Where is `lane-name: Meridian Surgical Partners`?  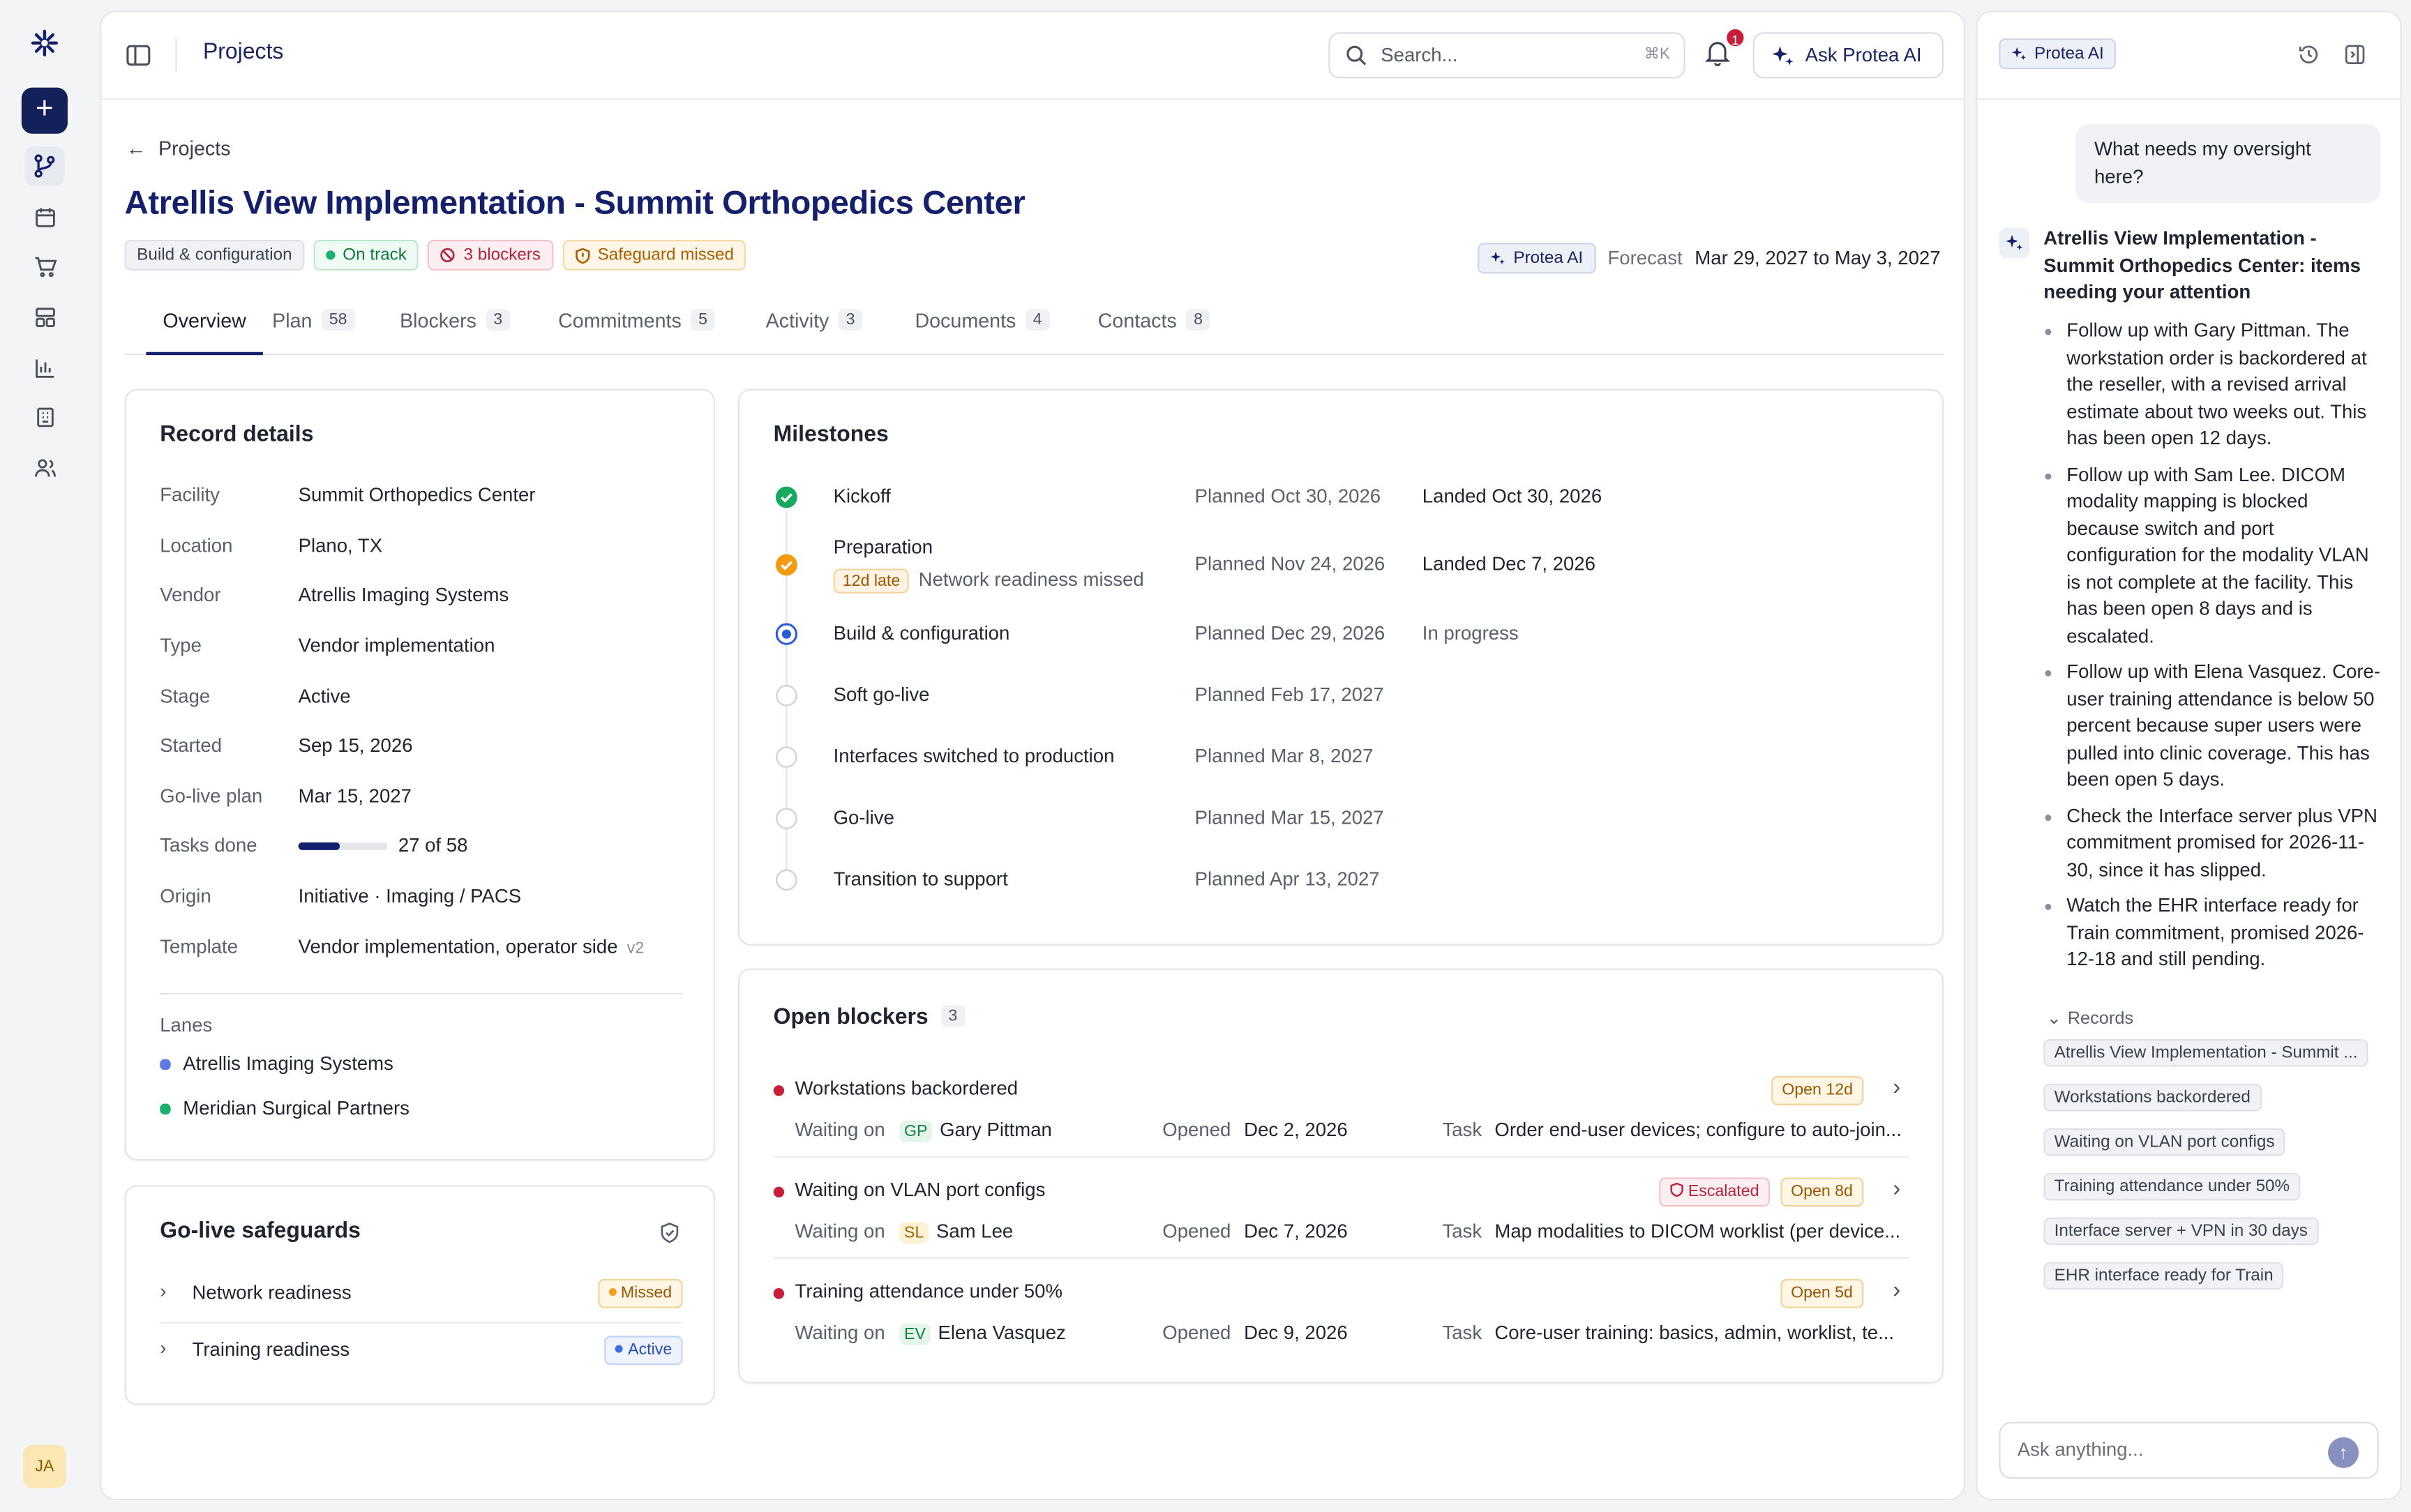 lane-name: Meridian Surgical Partners is located at coordinates (296, 1108).